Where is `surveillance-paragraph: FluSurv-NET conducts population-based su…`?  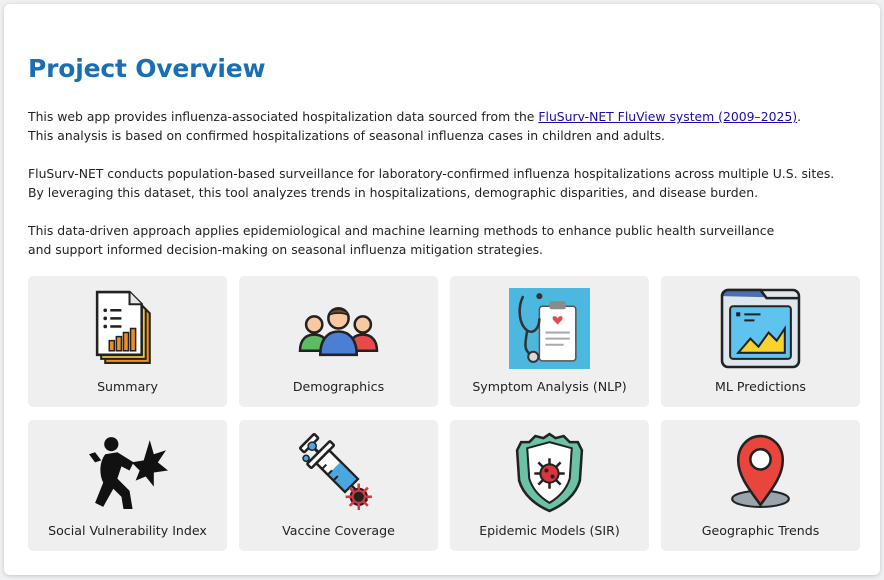 surveillance-paragraph: FluSurv-NET conducts population-based su… is located at coordinates (431, 183).